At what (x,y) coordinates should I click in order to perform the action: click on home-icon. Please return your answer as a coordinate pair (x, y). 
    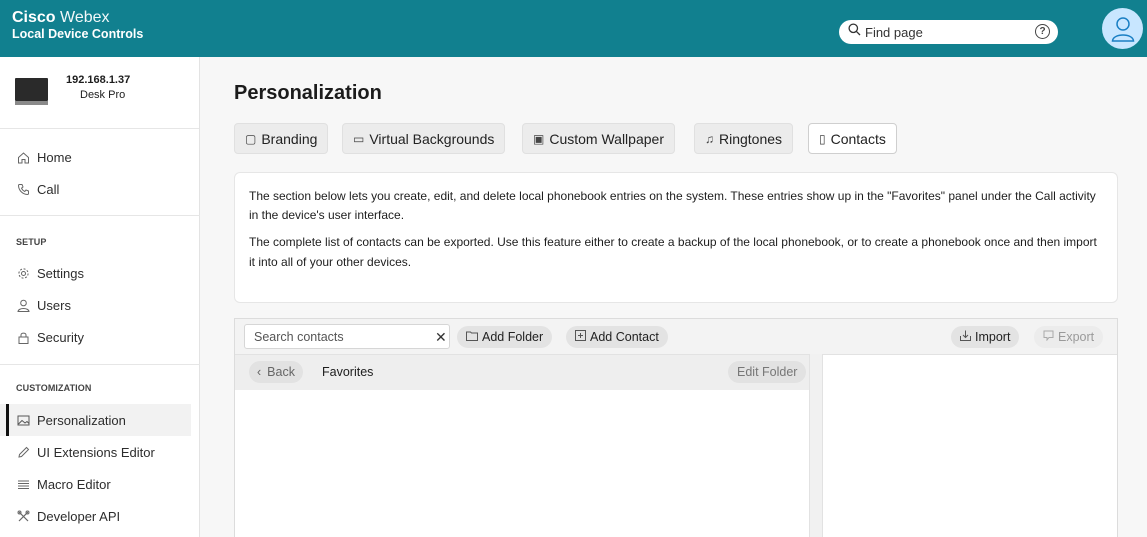
    Looking at the image, I should click on (23, 157).